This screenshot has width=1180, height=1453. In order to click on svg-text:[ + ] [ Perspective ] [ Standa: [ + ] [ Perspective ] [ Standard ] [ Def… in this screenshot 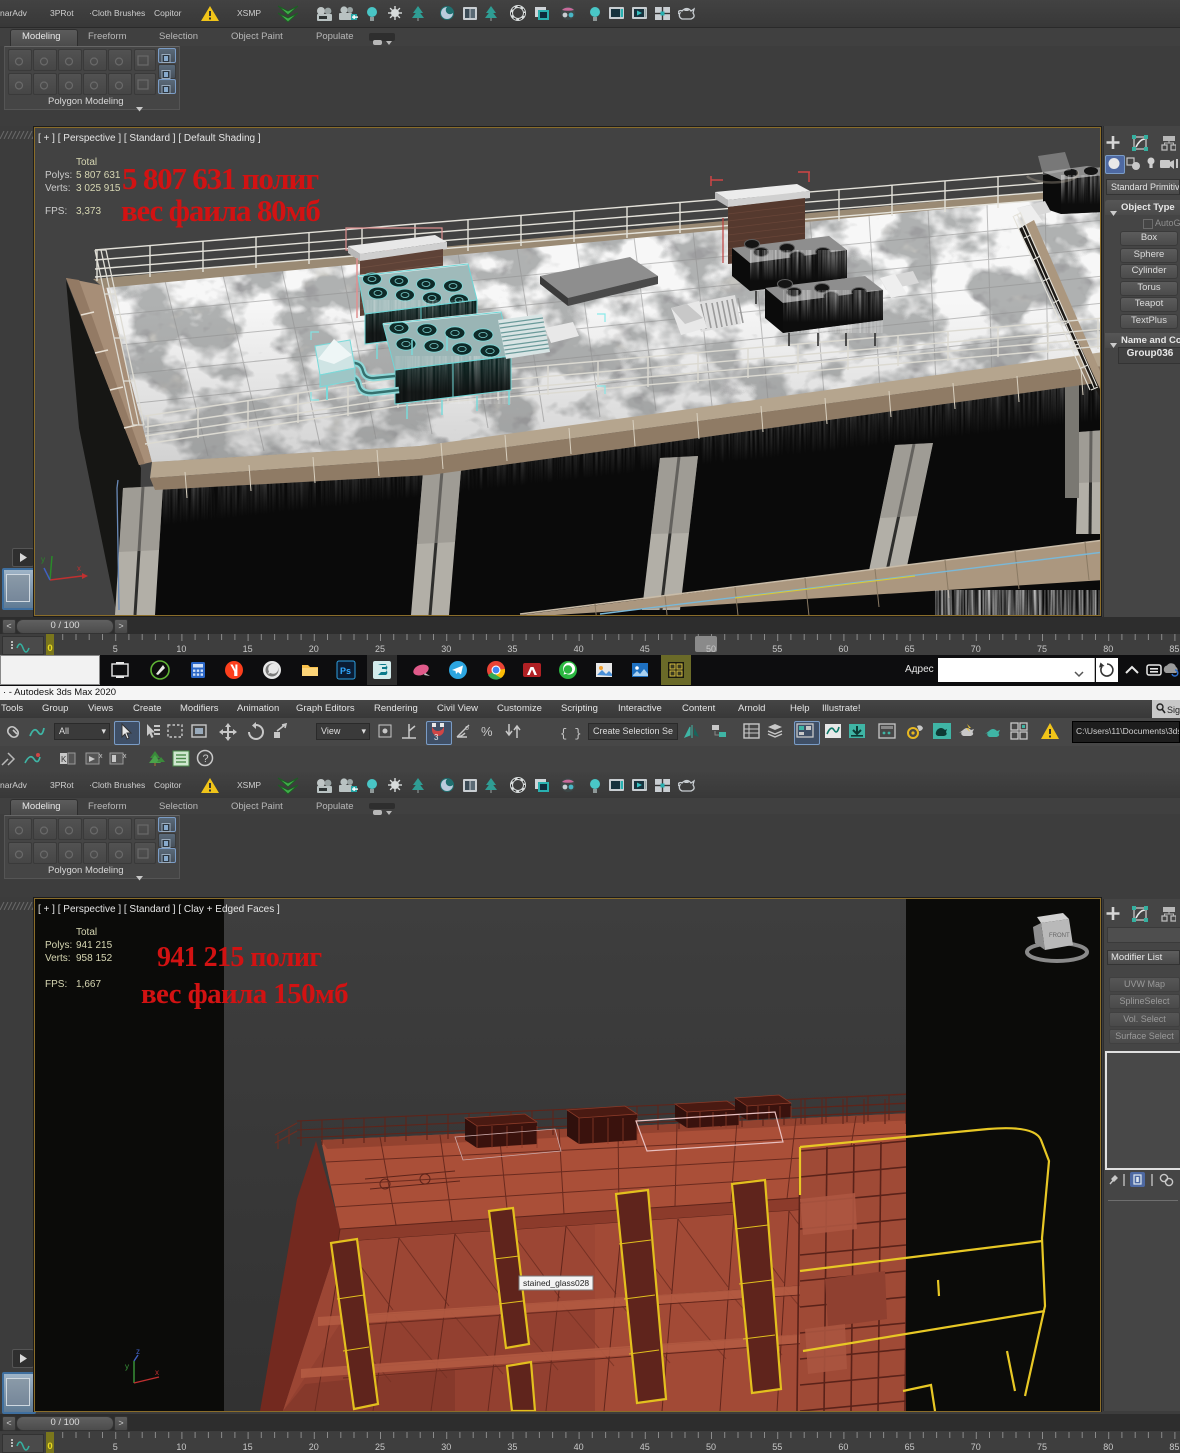, I will do `click(149, 138)`.